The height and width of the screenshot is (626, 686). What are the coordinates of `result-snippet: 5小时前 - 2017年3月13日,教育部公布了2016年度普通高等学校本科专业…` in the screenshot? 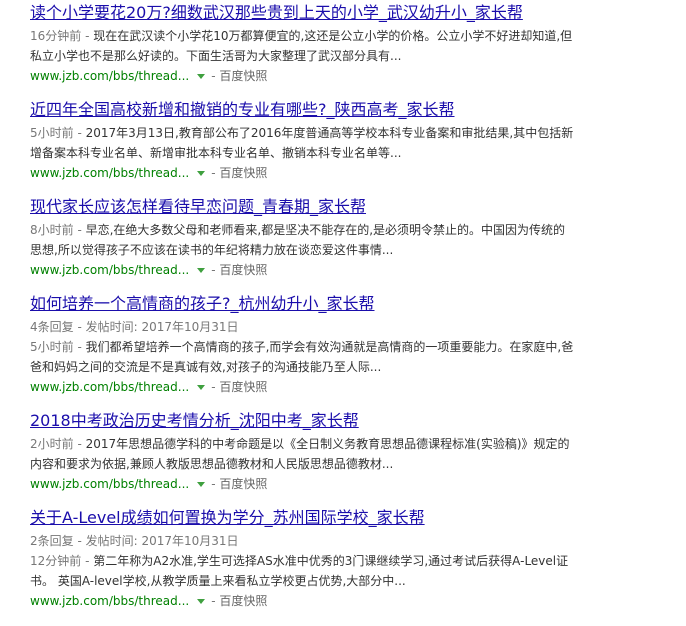 It's located at (302, 143).